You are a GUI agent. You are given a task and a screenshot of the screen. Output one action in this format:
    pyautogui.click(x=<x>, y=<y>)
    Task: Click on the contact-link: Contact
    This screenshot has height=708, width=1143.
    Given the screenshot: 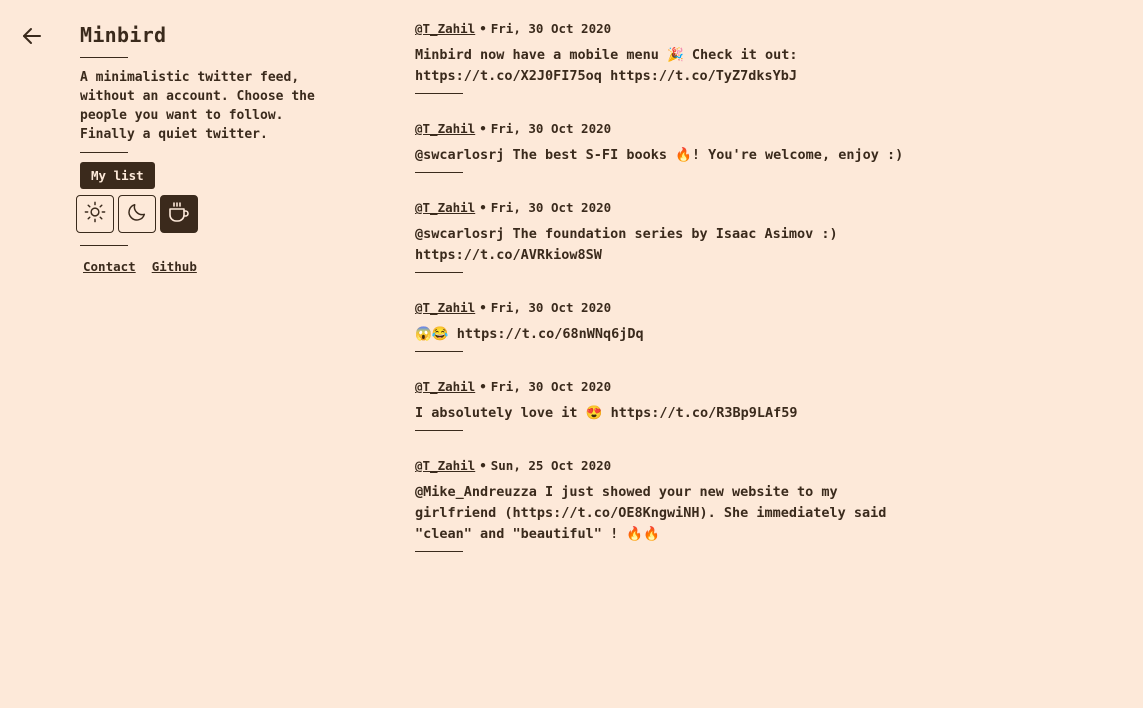 What is the action you would take?
    pyautogui.click(x=109, y=266)
    